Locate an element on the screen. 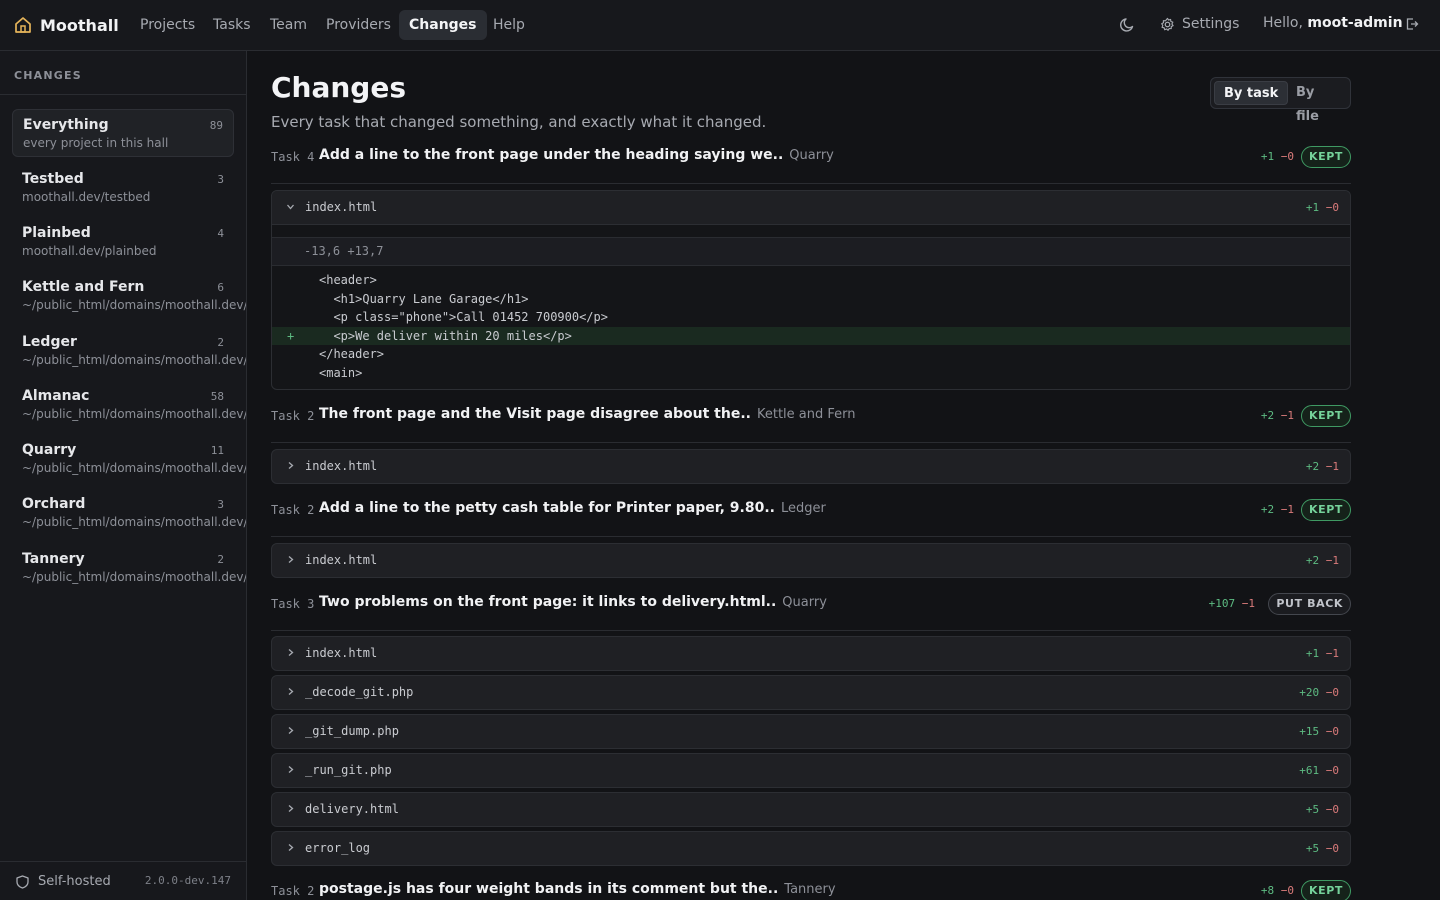 This screenshot has height=900, width=1440. file-row: _decode_git.php +20 −0 is located at coordinates (811, 692).